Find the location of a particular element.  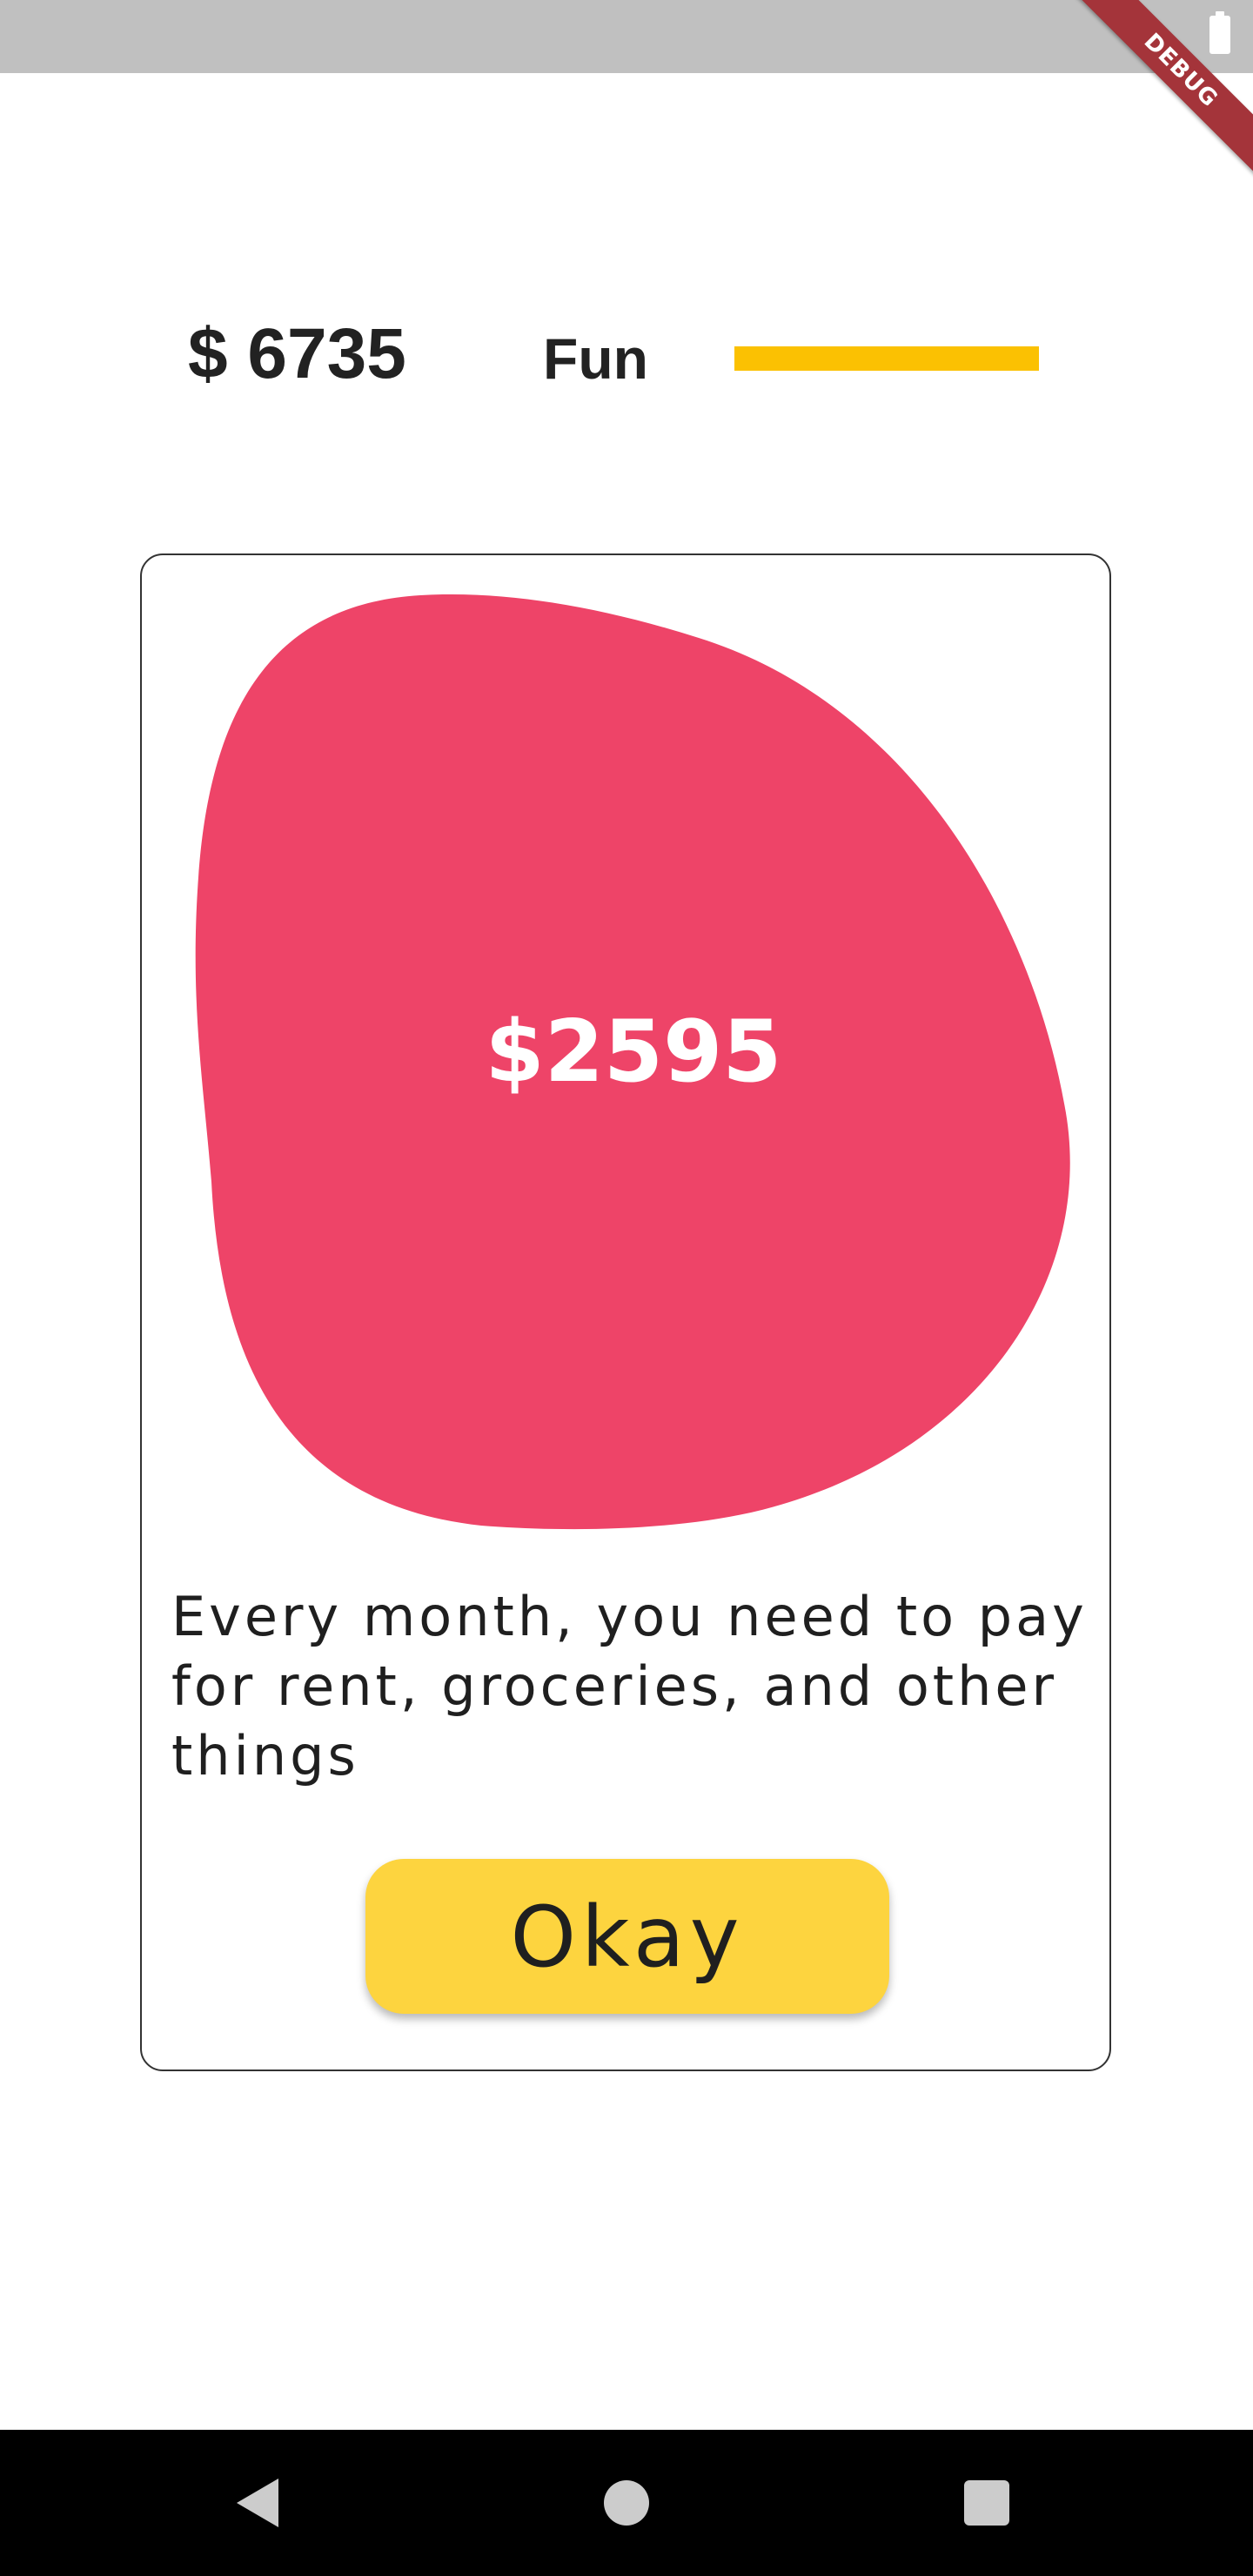

battery-icon is located at coordinates (1219, 32).